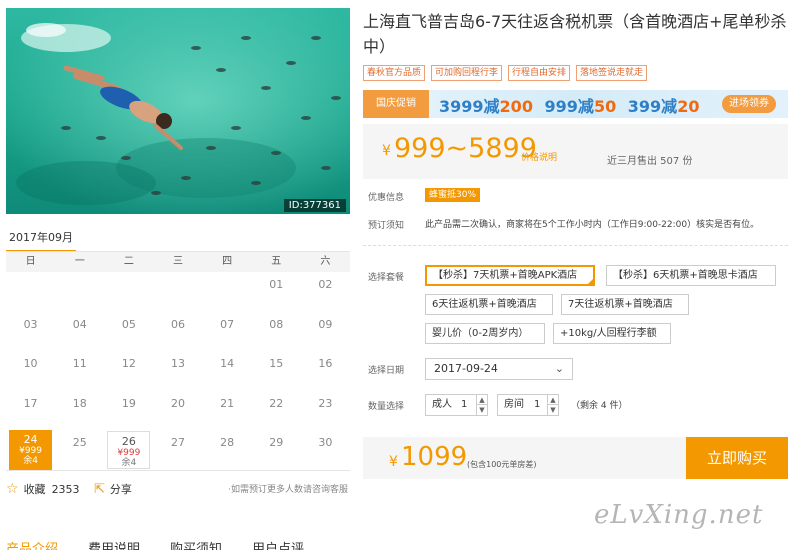  What do you see at coordinates (31, 450) in the screenshot?
I see `calendar-day-available: 24 ¥999 余4` at bounding box center [31, 450].